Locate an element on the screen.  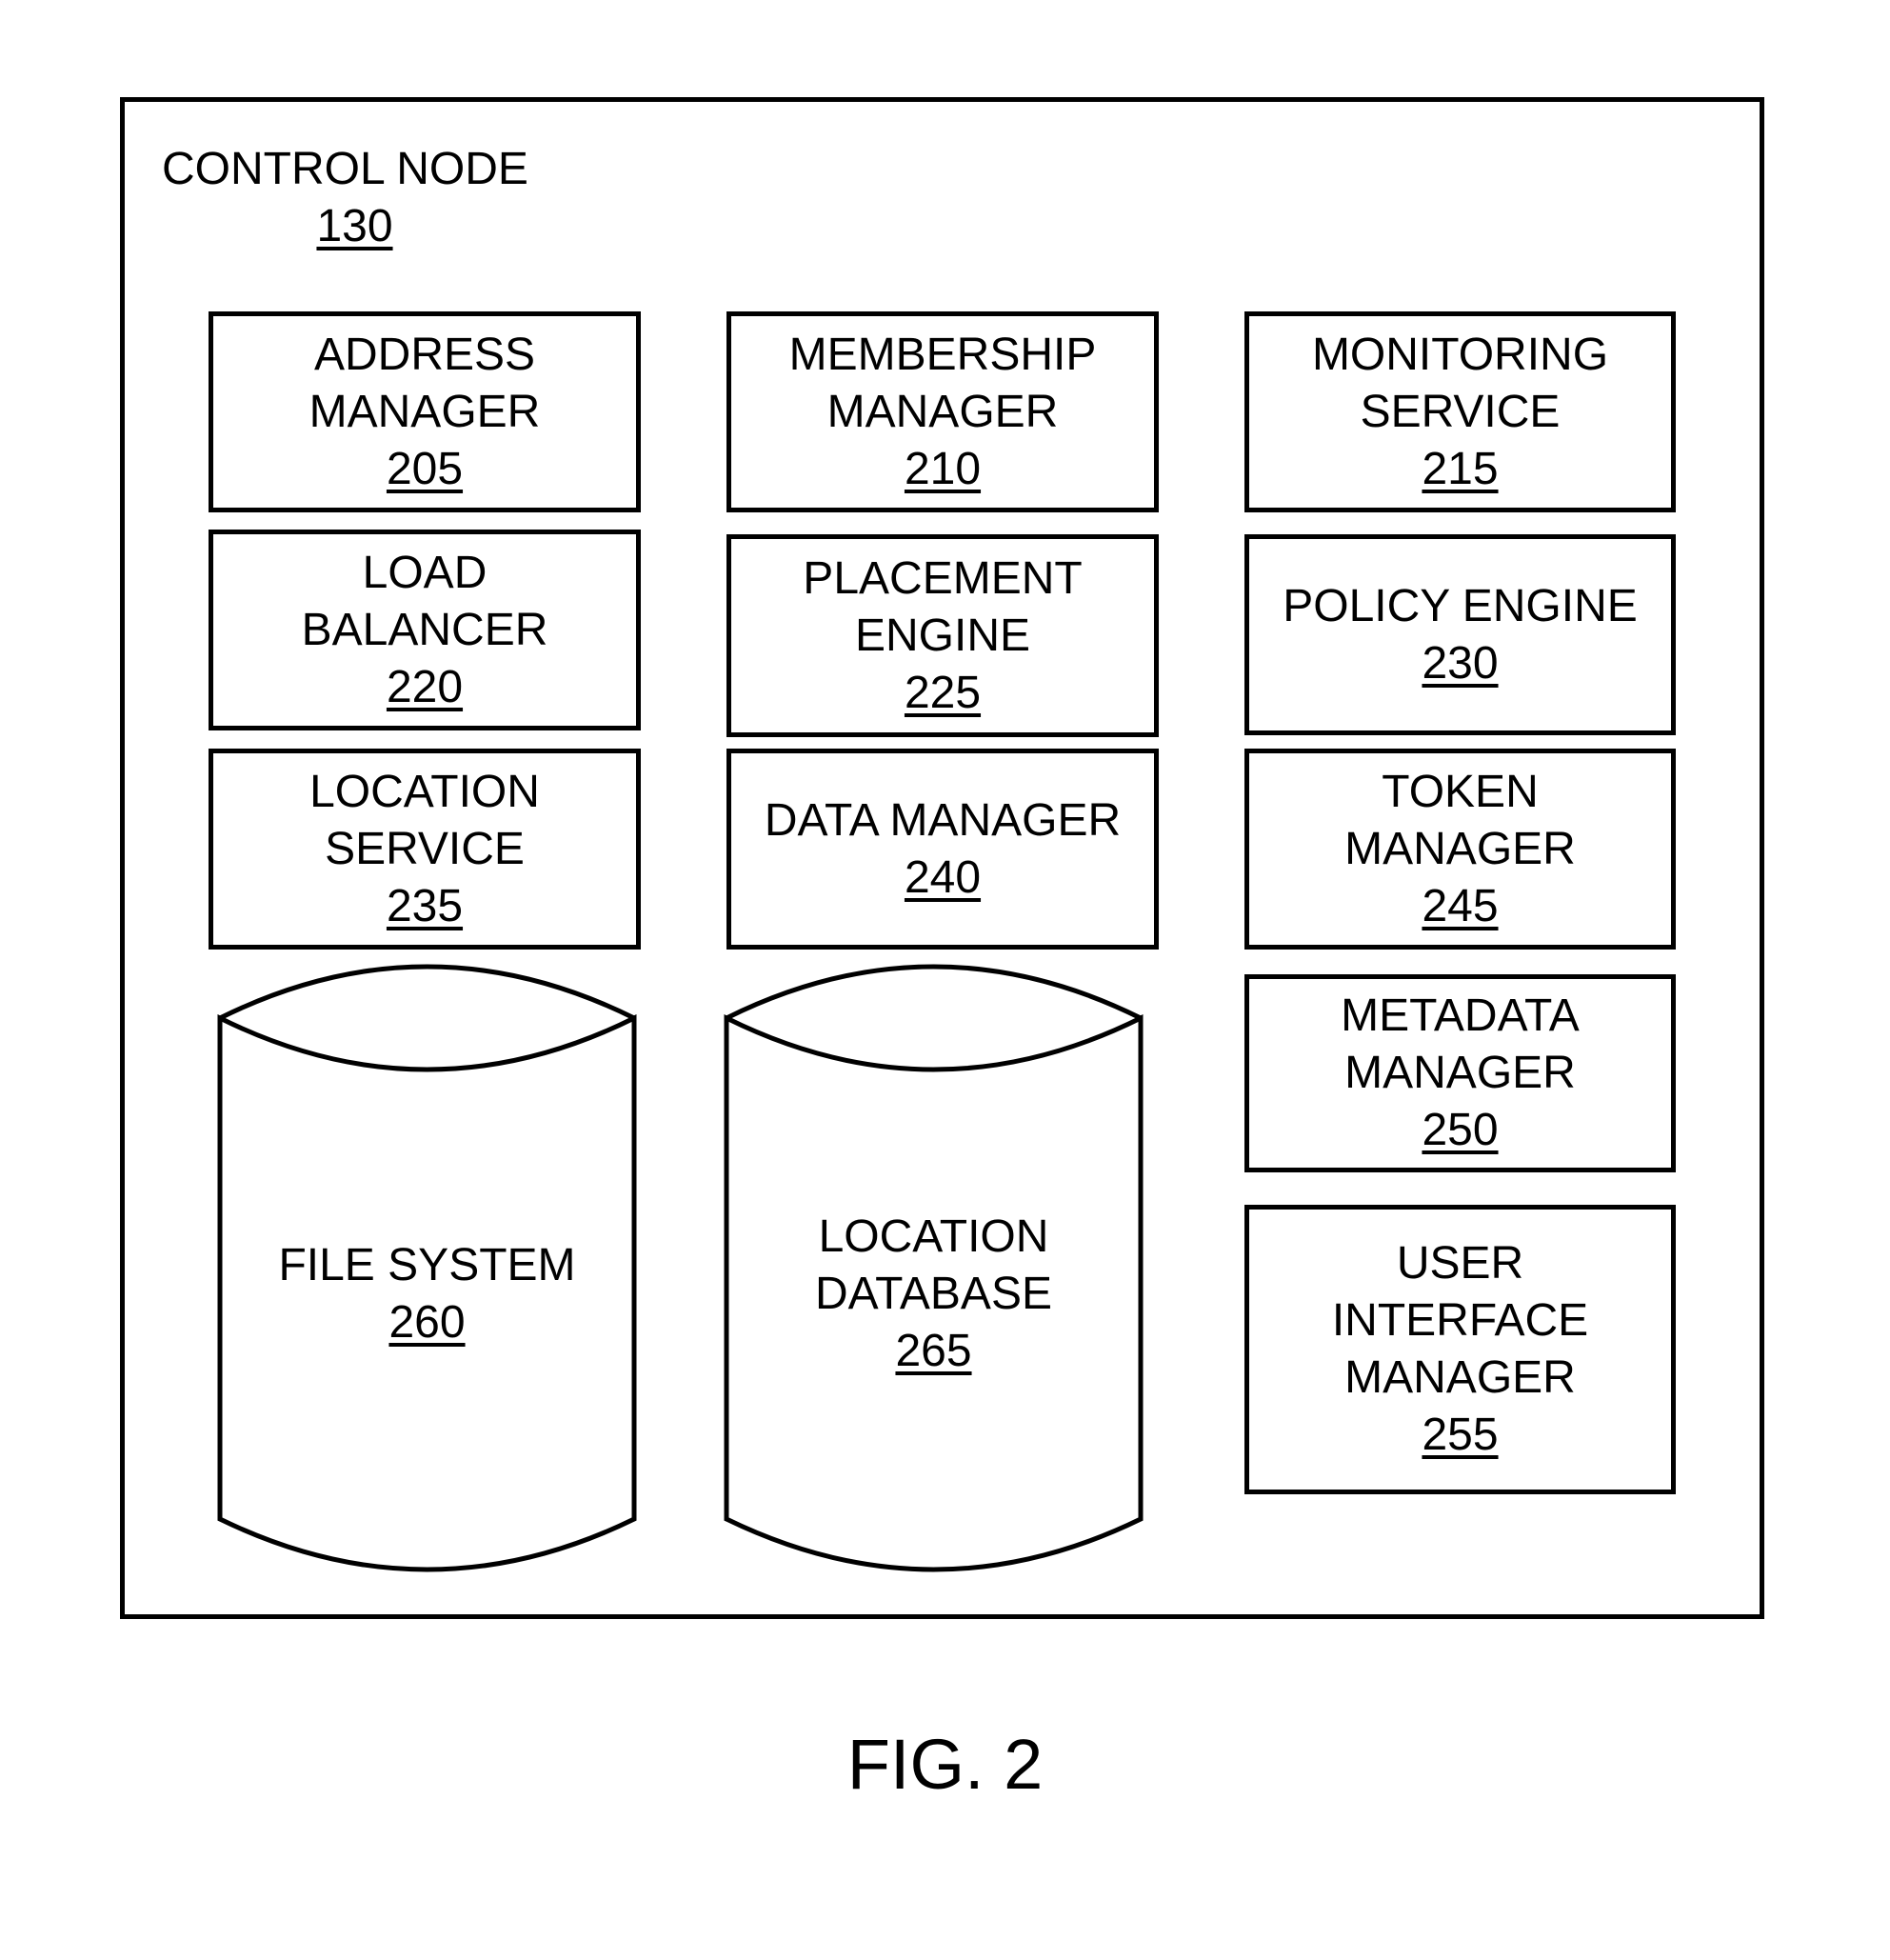
location-database-label-line-1: LOCATION is located at coordinates (933, 1236).